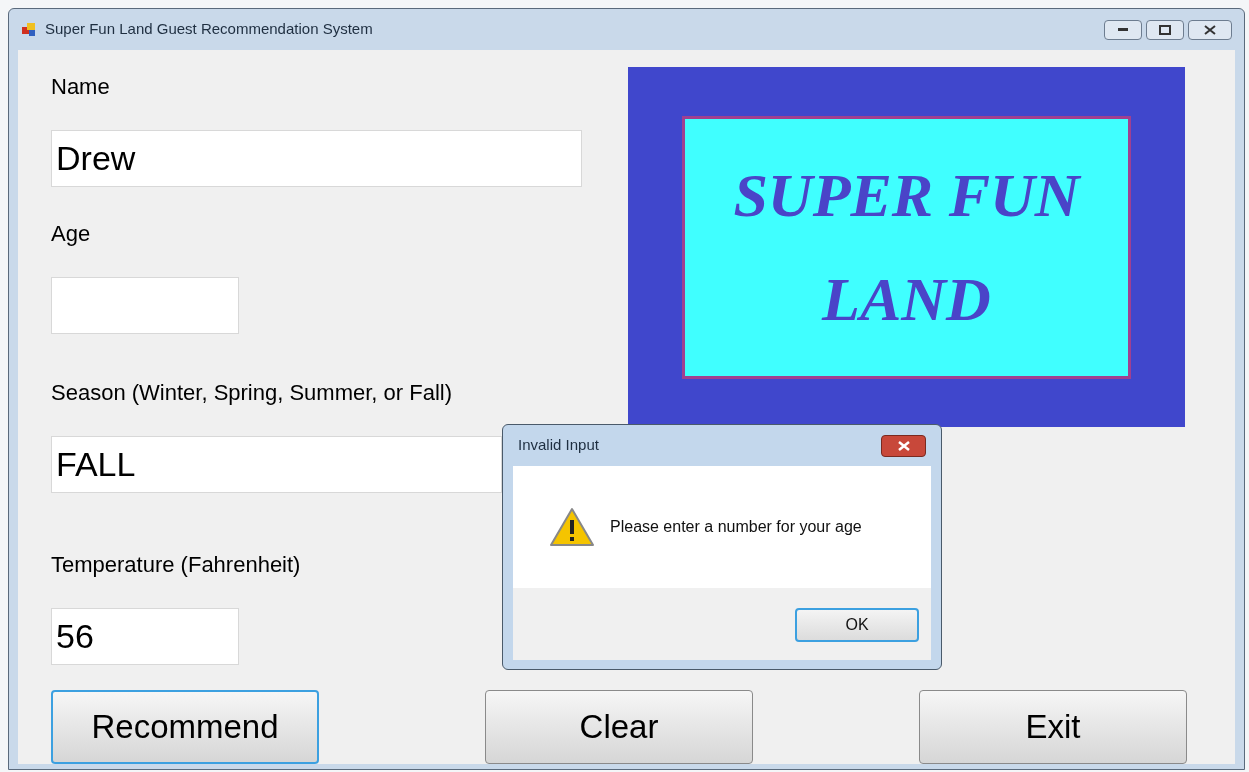 The image size is (1249, 772). Describe the element at coordinates (176, 565) in the screenshot. I see `field-label: Temperature (Fahrenheit)` at that location.